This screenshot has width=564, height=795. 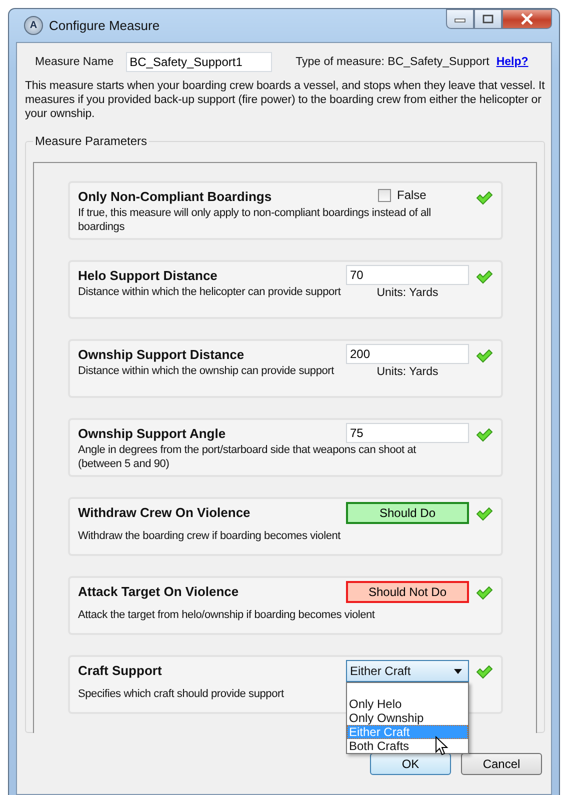 What do you see at coordinates (512, 62) in the screenshot?
I see `help-link: Help?` at bounding box center [512, 62].